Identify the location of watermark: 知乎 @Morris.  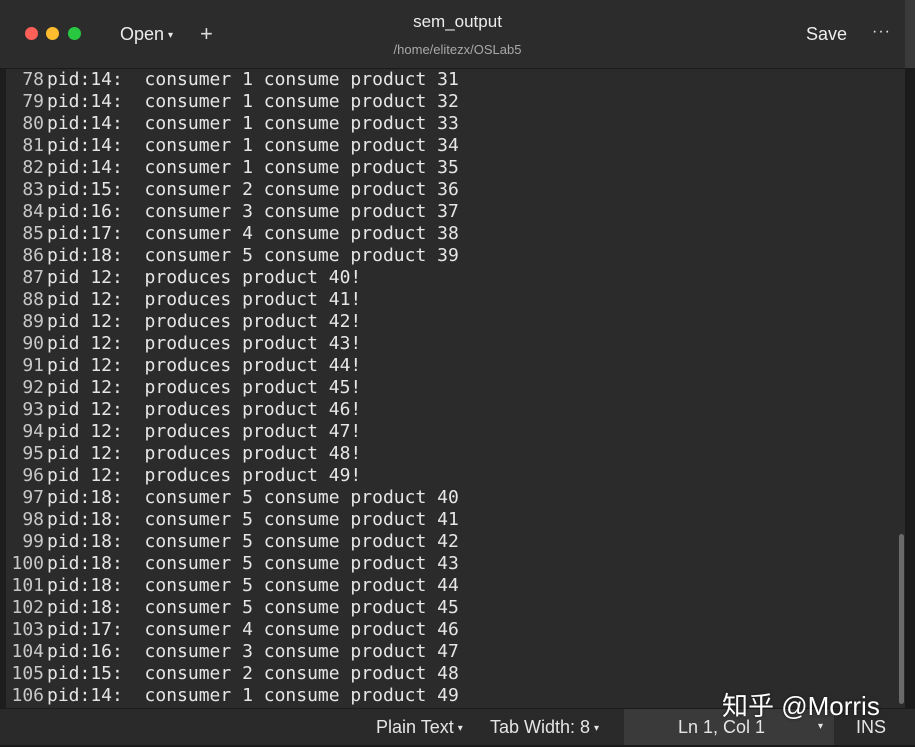
(801, 706).